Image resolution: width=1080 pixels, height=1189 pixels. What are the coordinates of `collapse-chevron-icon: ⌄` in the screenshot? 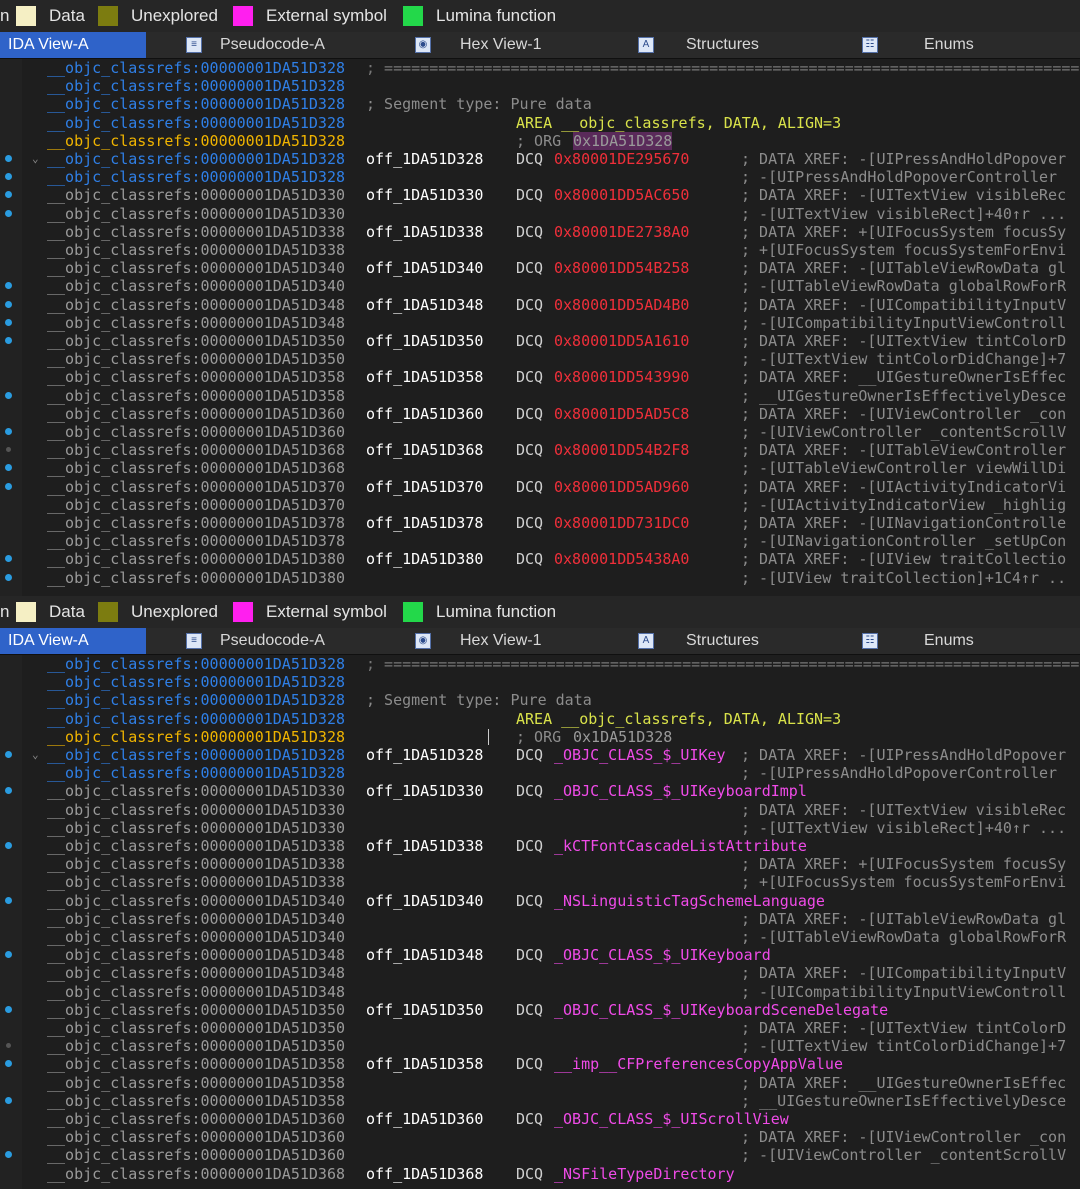 It's located at (35, 755).